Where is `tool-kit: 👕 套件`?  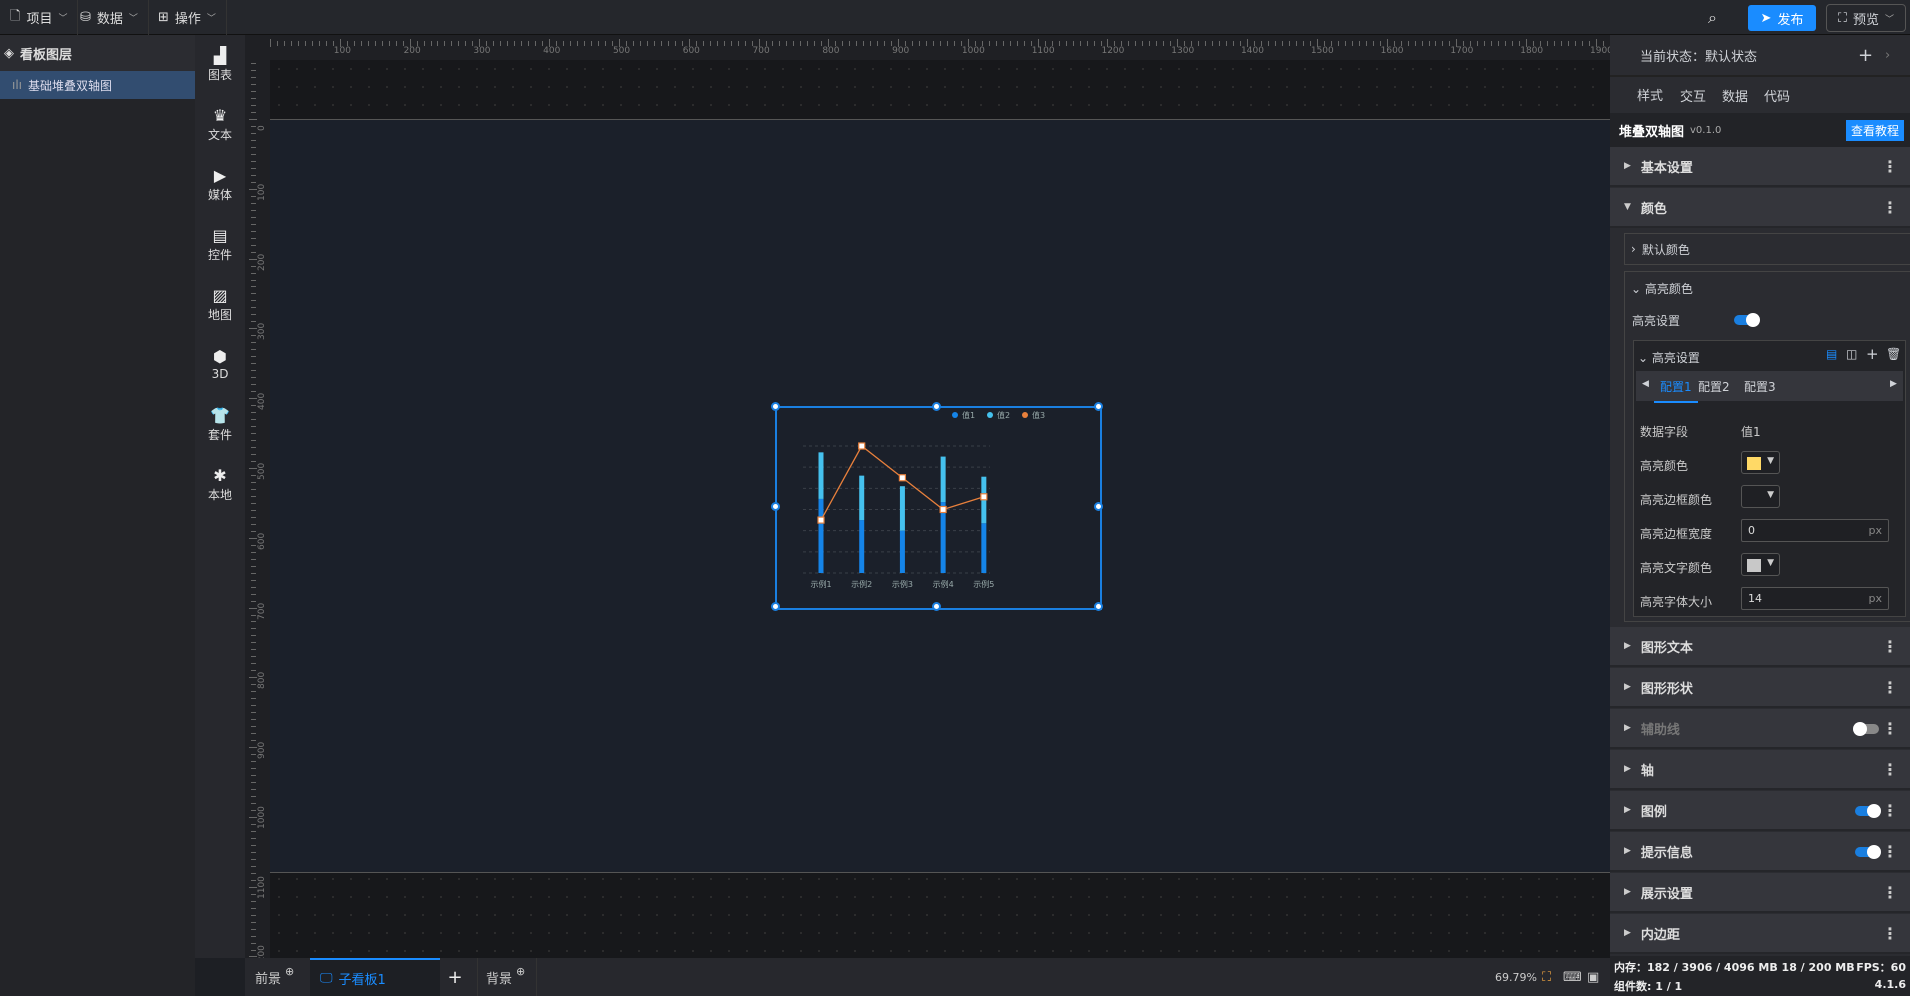
tool-kit: 👕 套件 is located at coordinates (220, 425).